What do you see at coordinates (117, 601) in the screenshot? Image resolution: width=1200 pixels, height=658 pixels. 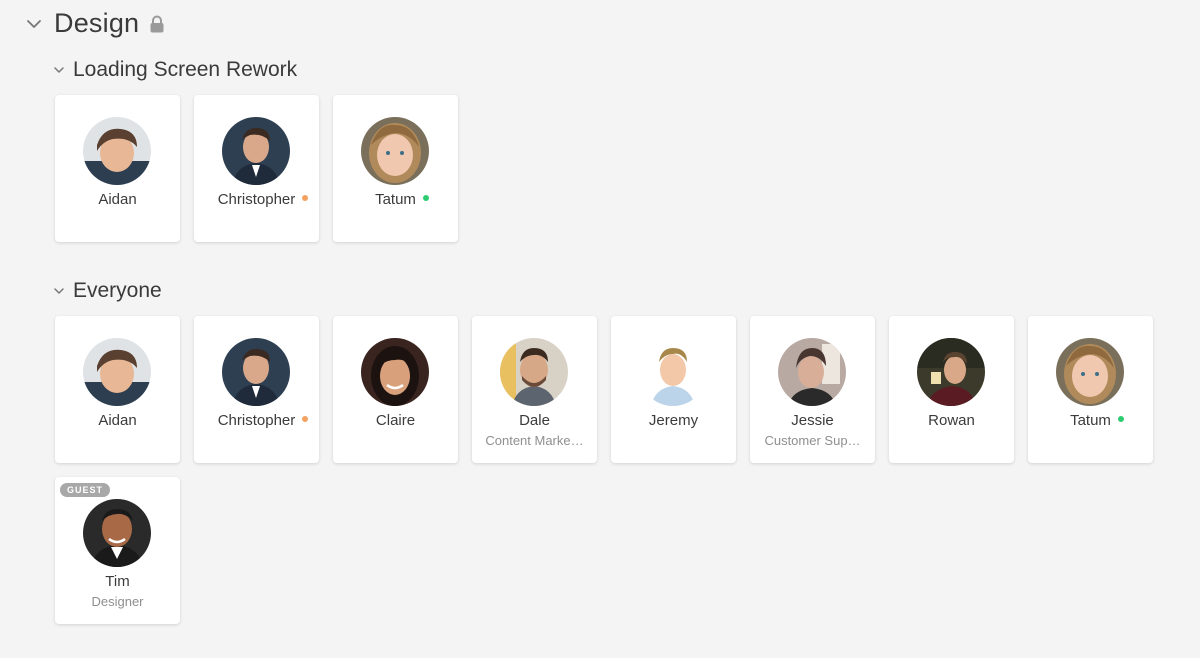 I see `member-role: Designer` at bounding box center [117, 601].